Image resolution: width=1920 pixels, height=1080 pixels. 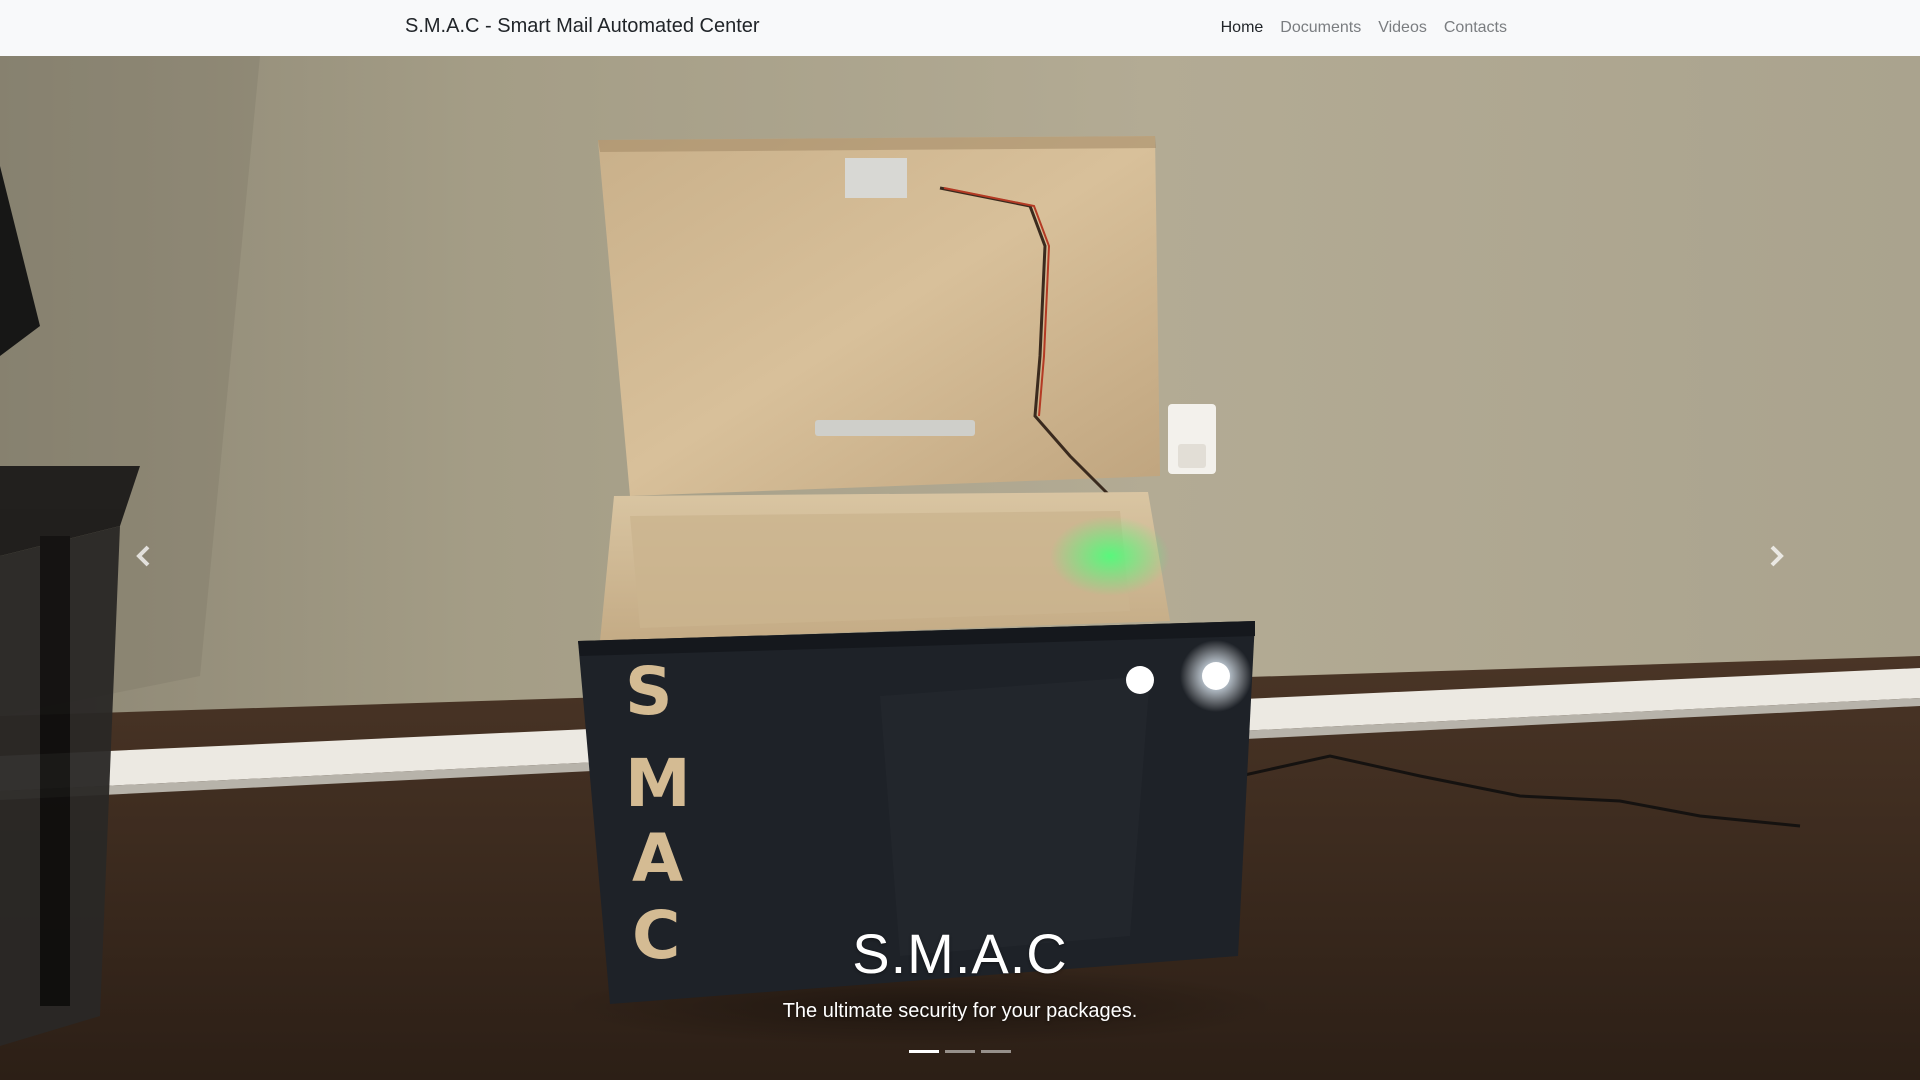 I want to click on nav-link-contacts: Contacts, so click(x=1475, y=28).